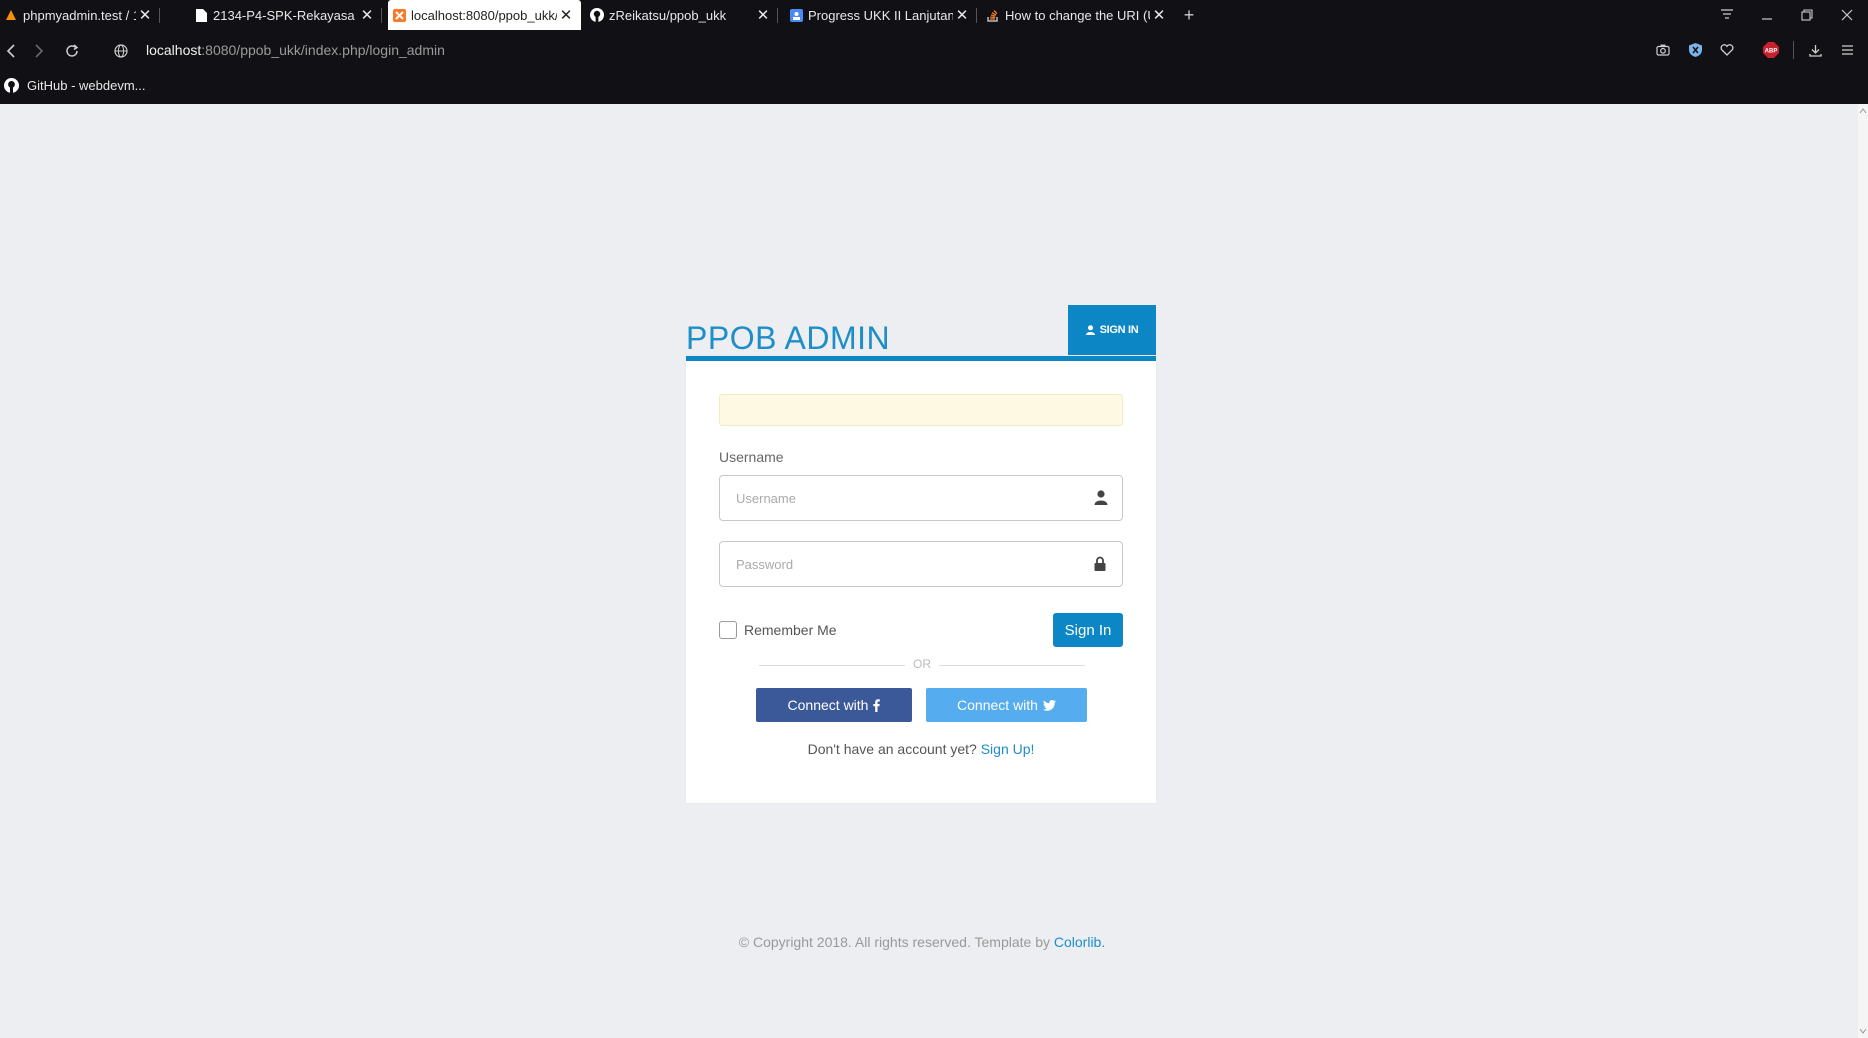 This screenshot has height=1038, width=1868. What do you see at coordinates (39, 51) in the screenshot?
I see `forward-icon` at bounding box center [39, 51].